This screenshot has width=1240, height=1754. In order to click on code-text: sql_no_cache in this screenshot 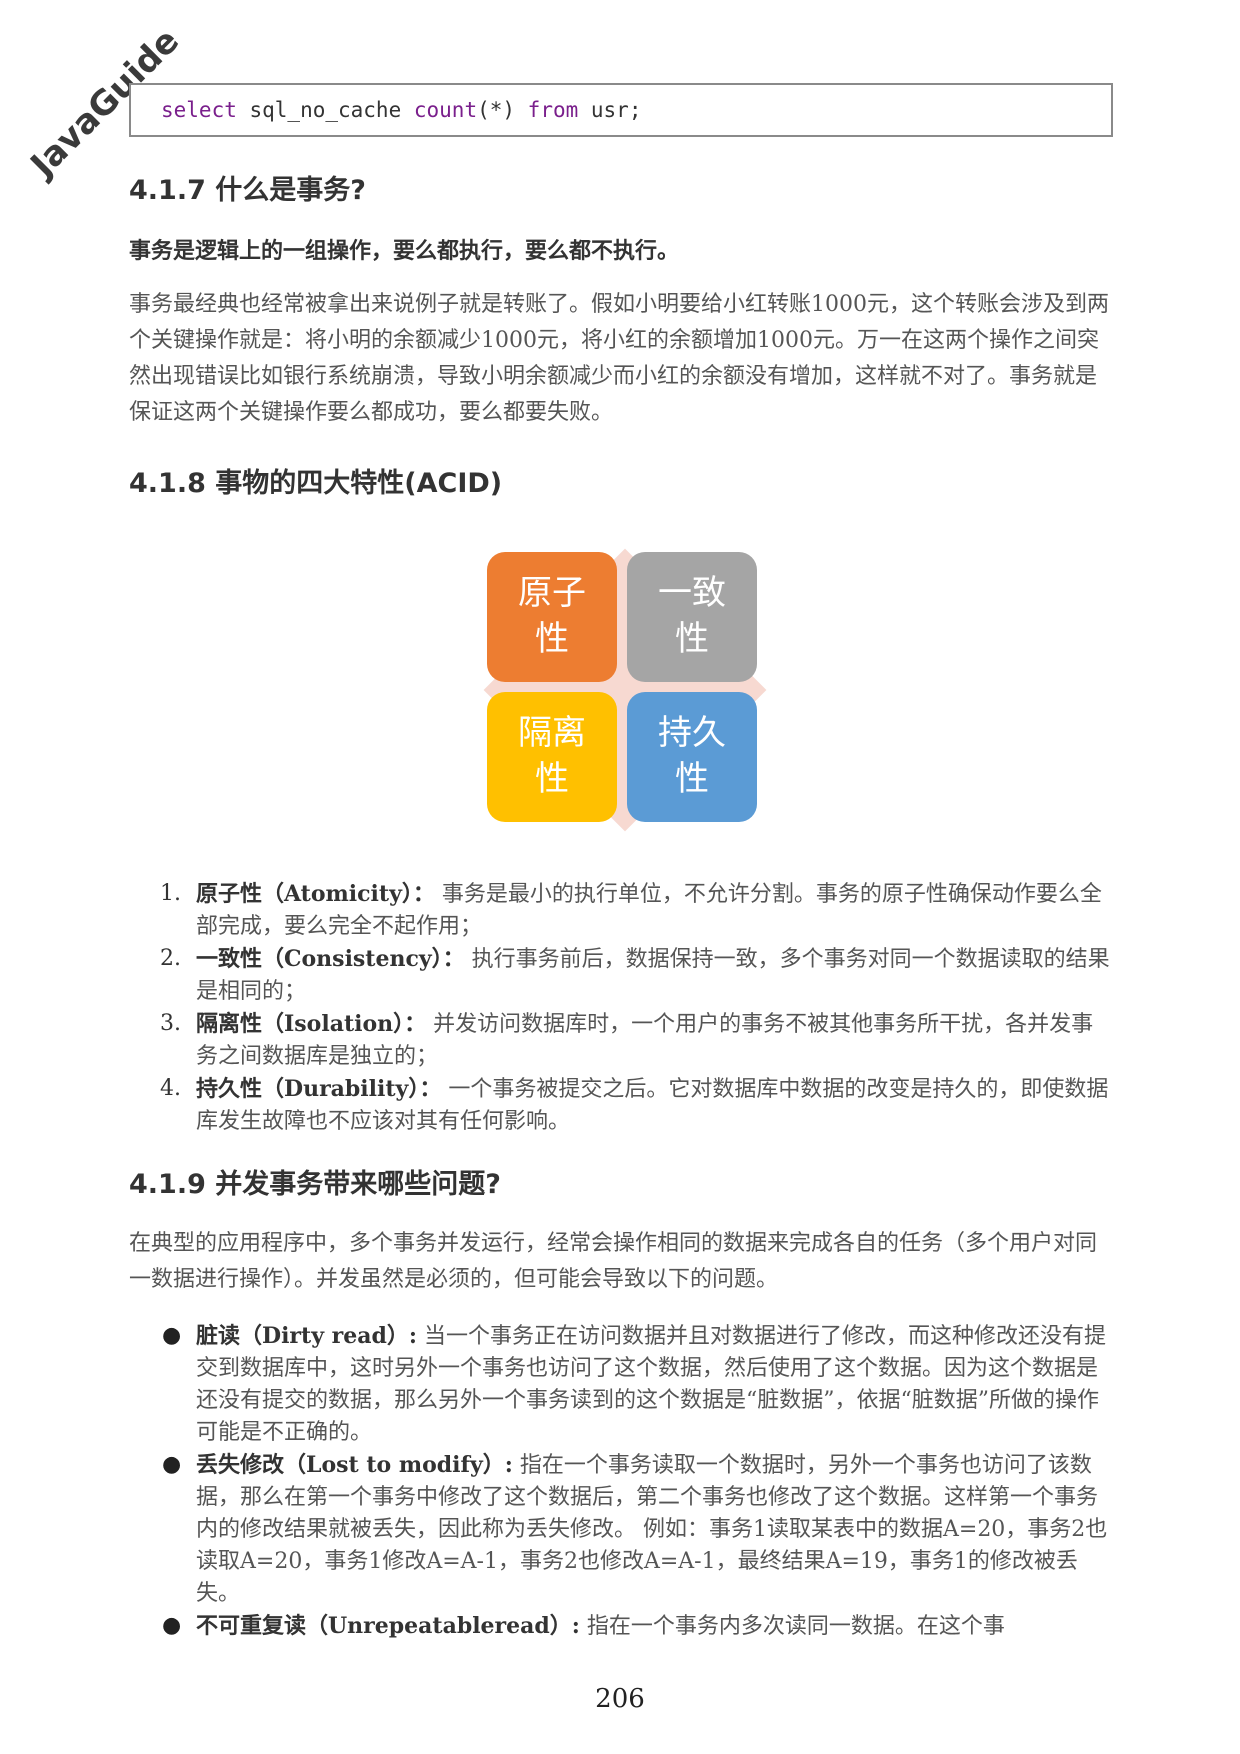, I will do `click(325, 110)`.